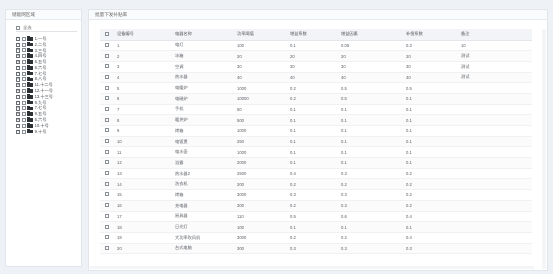  Describe the element at coordinates (316, 78) in the screenshot. I see `table-row: 4 热水器 40 40 40 40 测试` at that location.